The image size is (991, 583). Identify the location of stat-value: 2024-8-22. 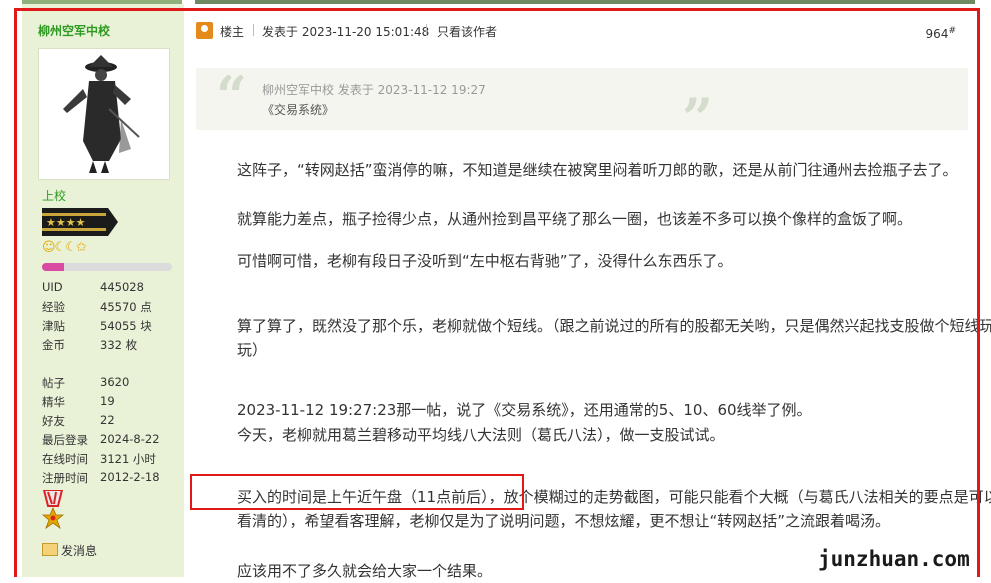
(130, 439).